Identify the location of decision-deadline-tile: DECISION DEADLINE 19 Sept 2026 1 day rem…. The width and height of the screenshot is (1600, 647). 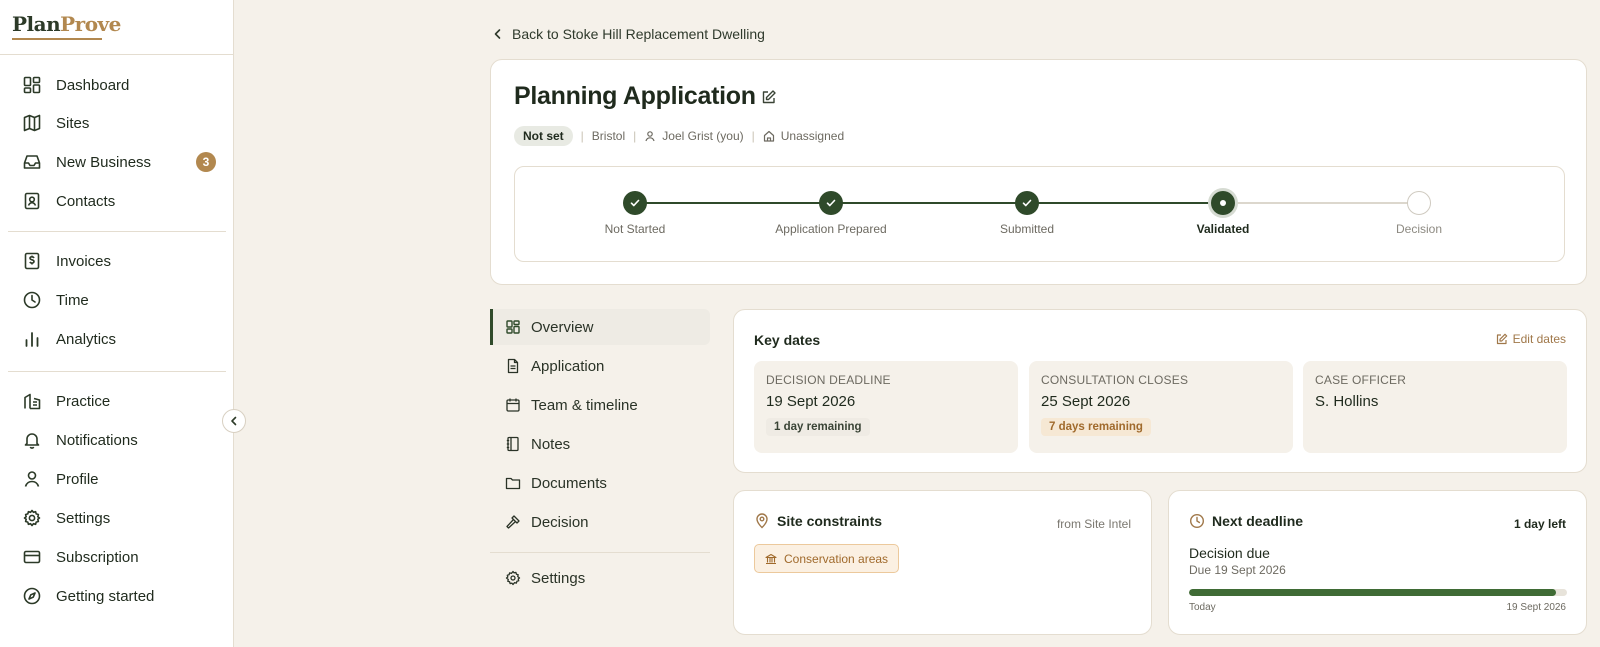
(886, 407).